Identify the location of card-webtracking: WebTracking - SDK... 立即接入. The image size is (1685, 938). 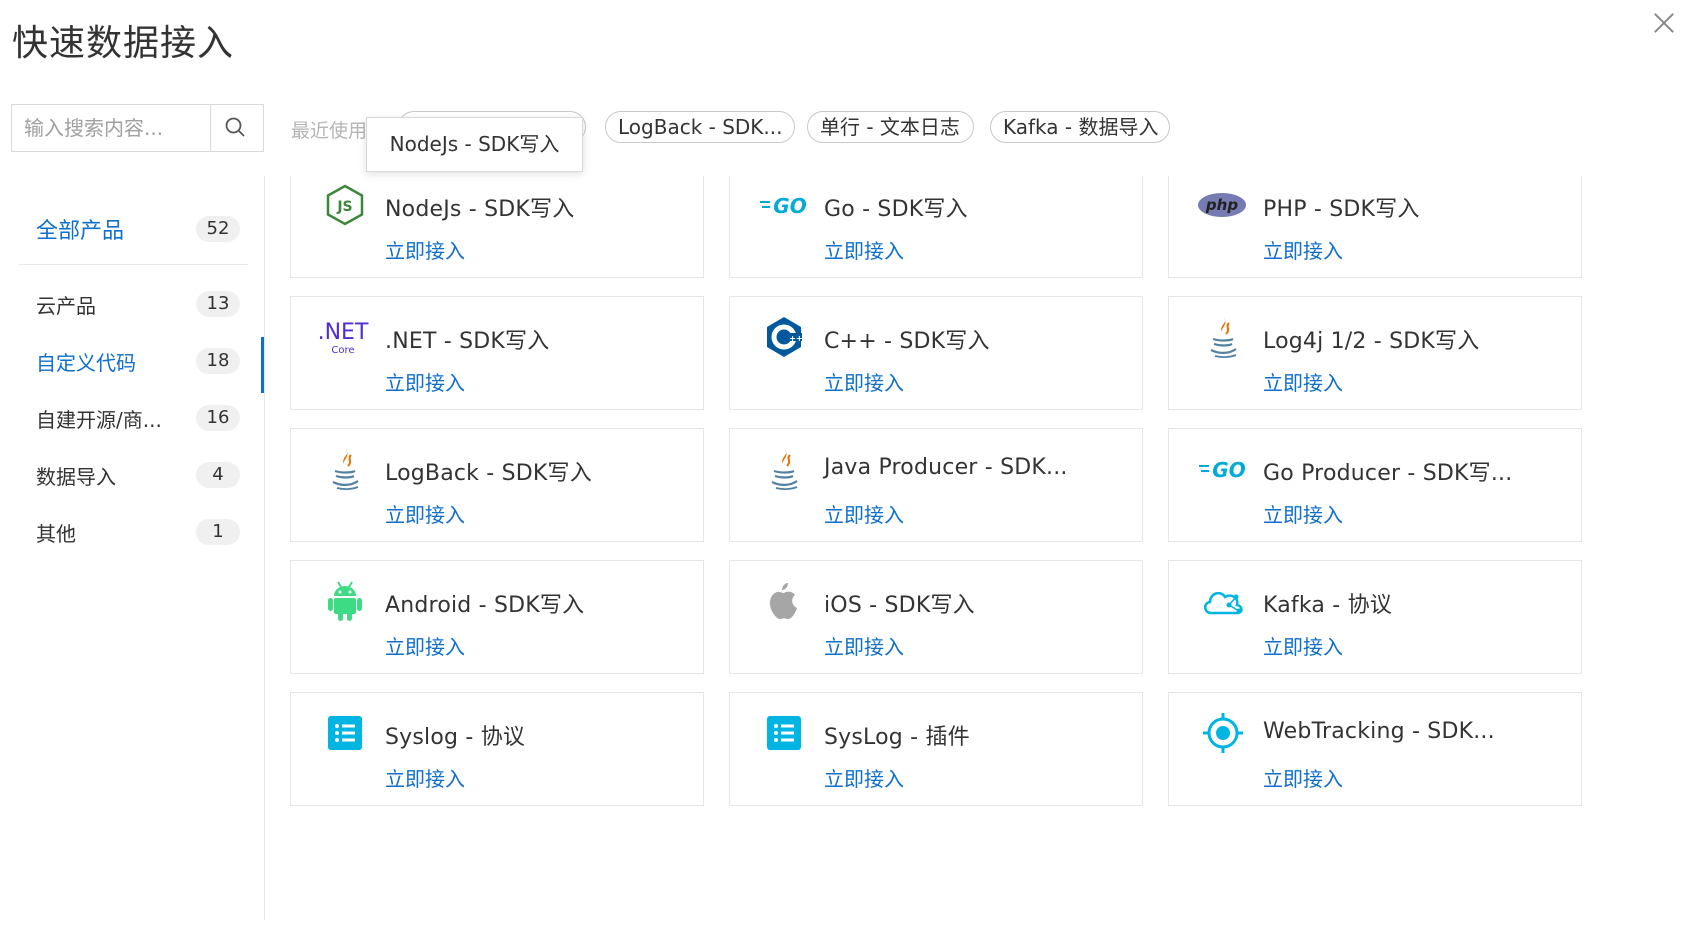
(1375, 749).